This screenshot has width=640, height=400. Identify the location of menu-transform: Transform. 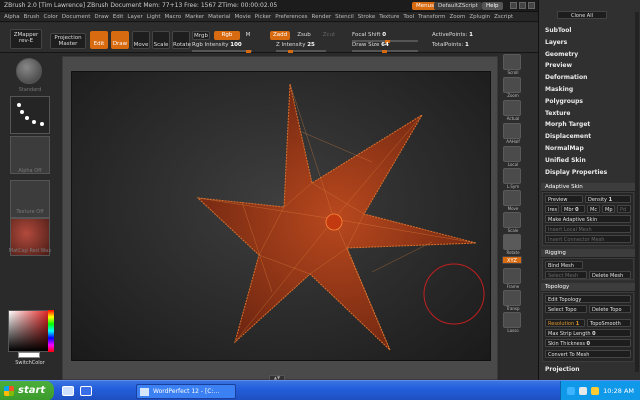
(431, 17).